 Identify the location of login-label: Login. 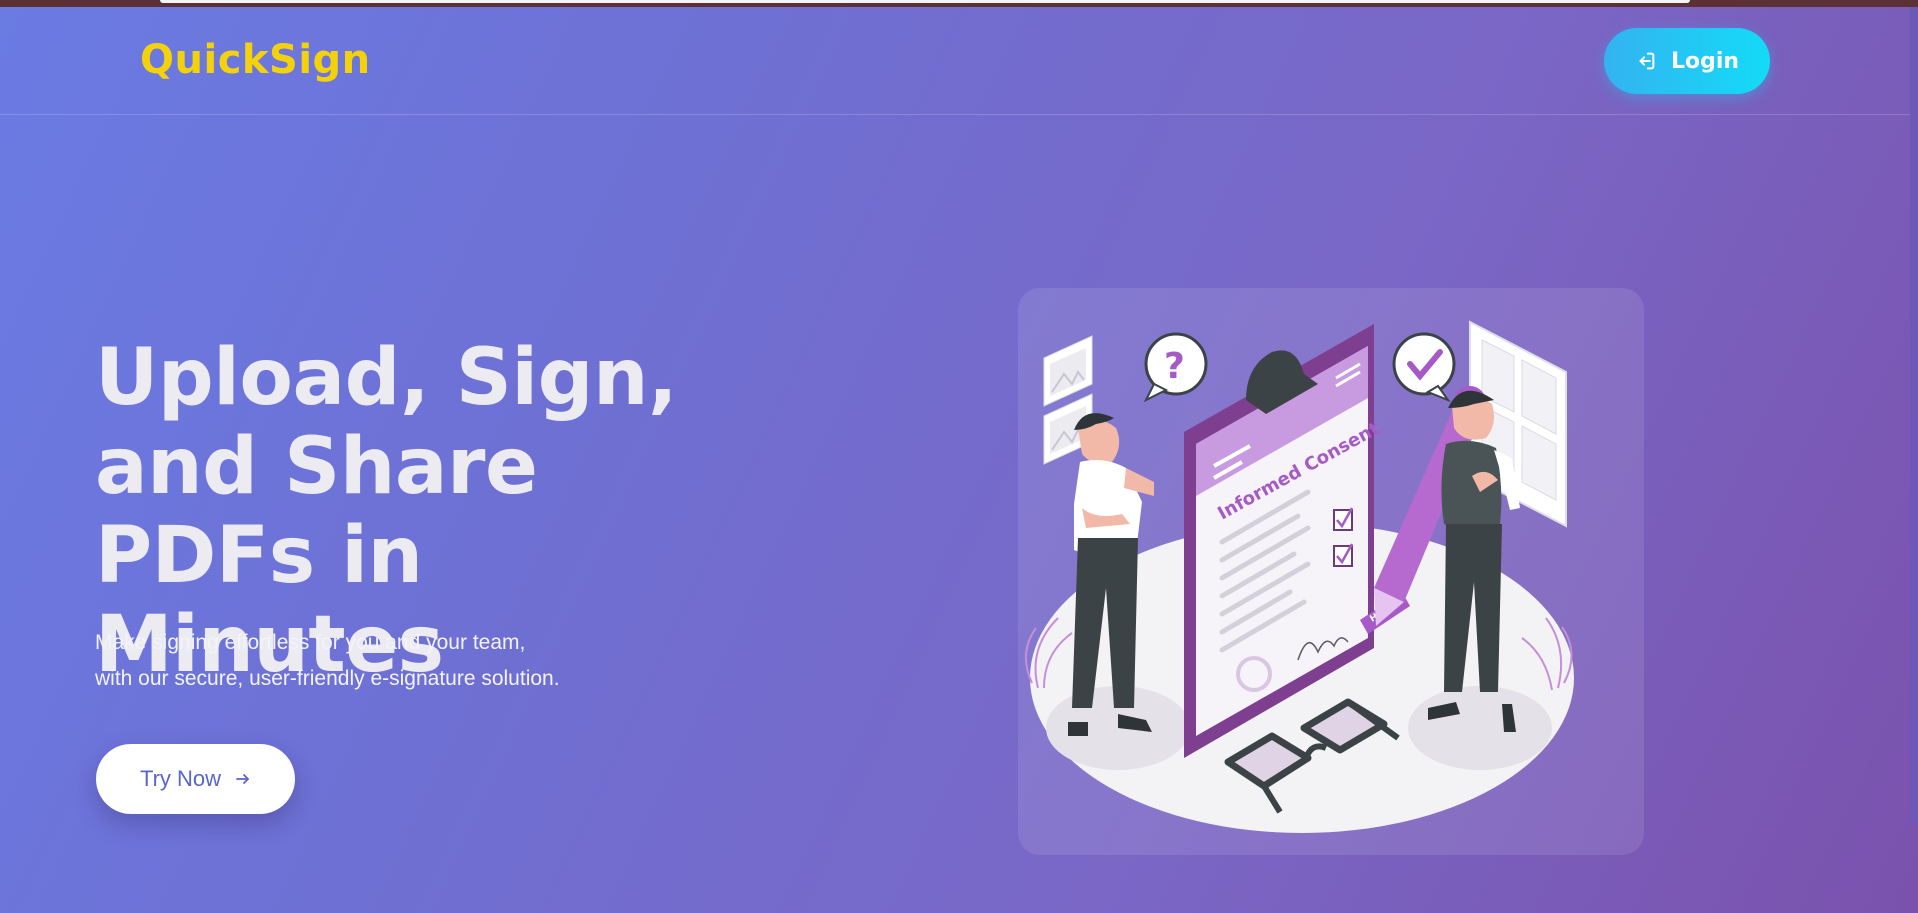
(1705, 61).